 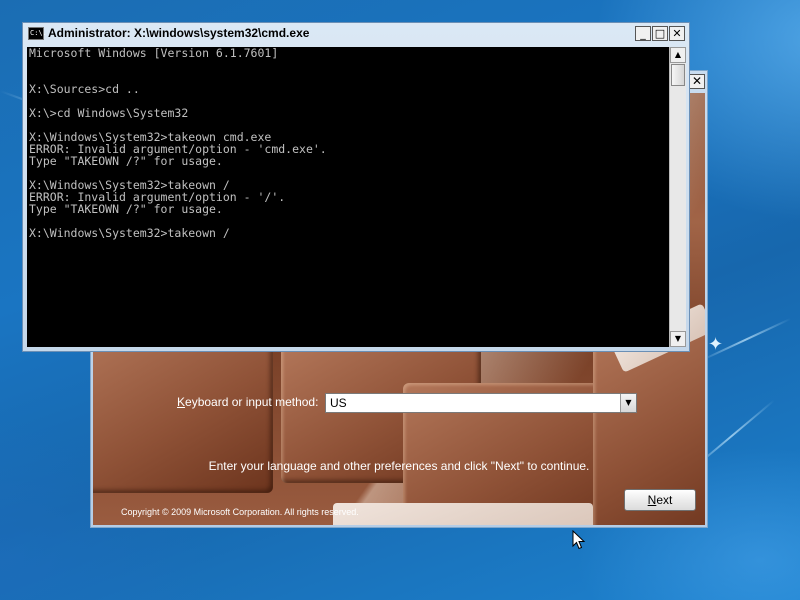 I want to click on scroll-up-icon: ▲, so click(x=678, y=55).